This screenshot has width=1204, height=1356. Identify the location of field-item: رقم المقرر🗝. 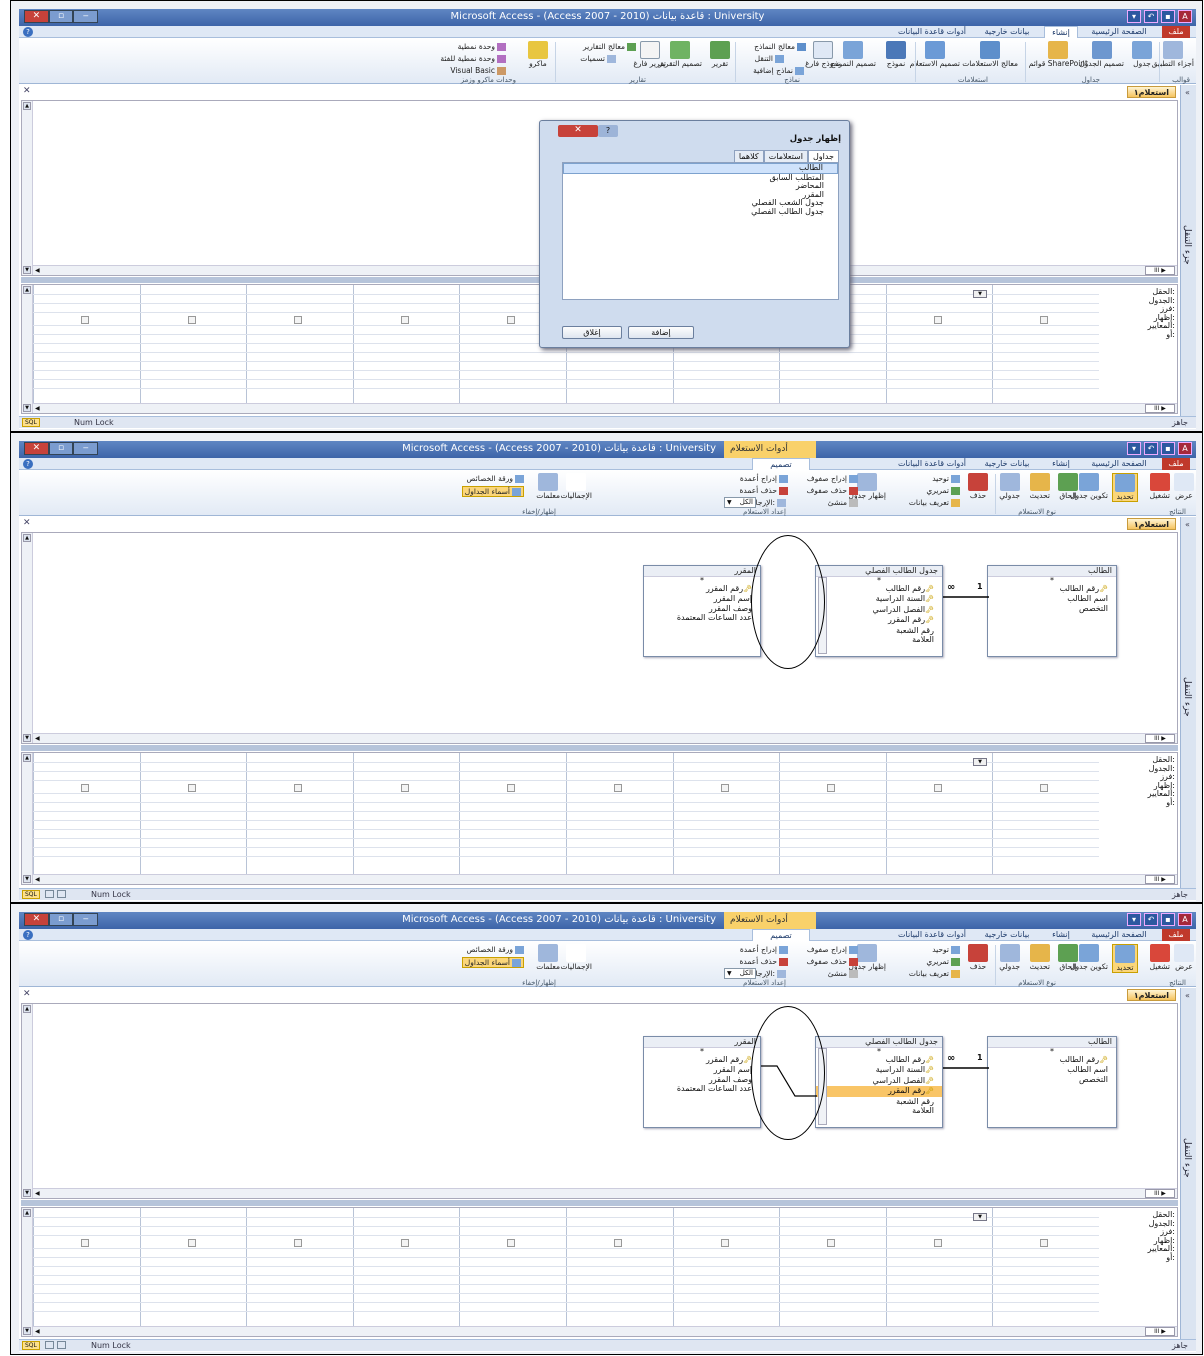
(702, 589).